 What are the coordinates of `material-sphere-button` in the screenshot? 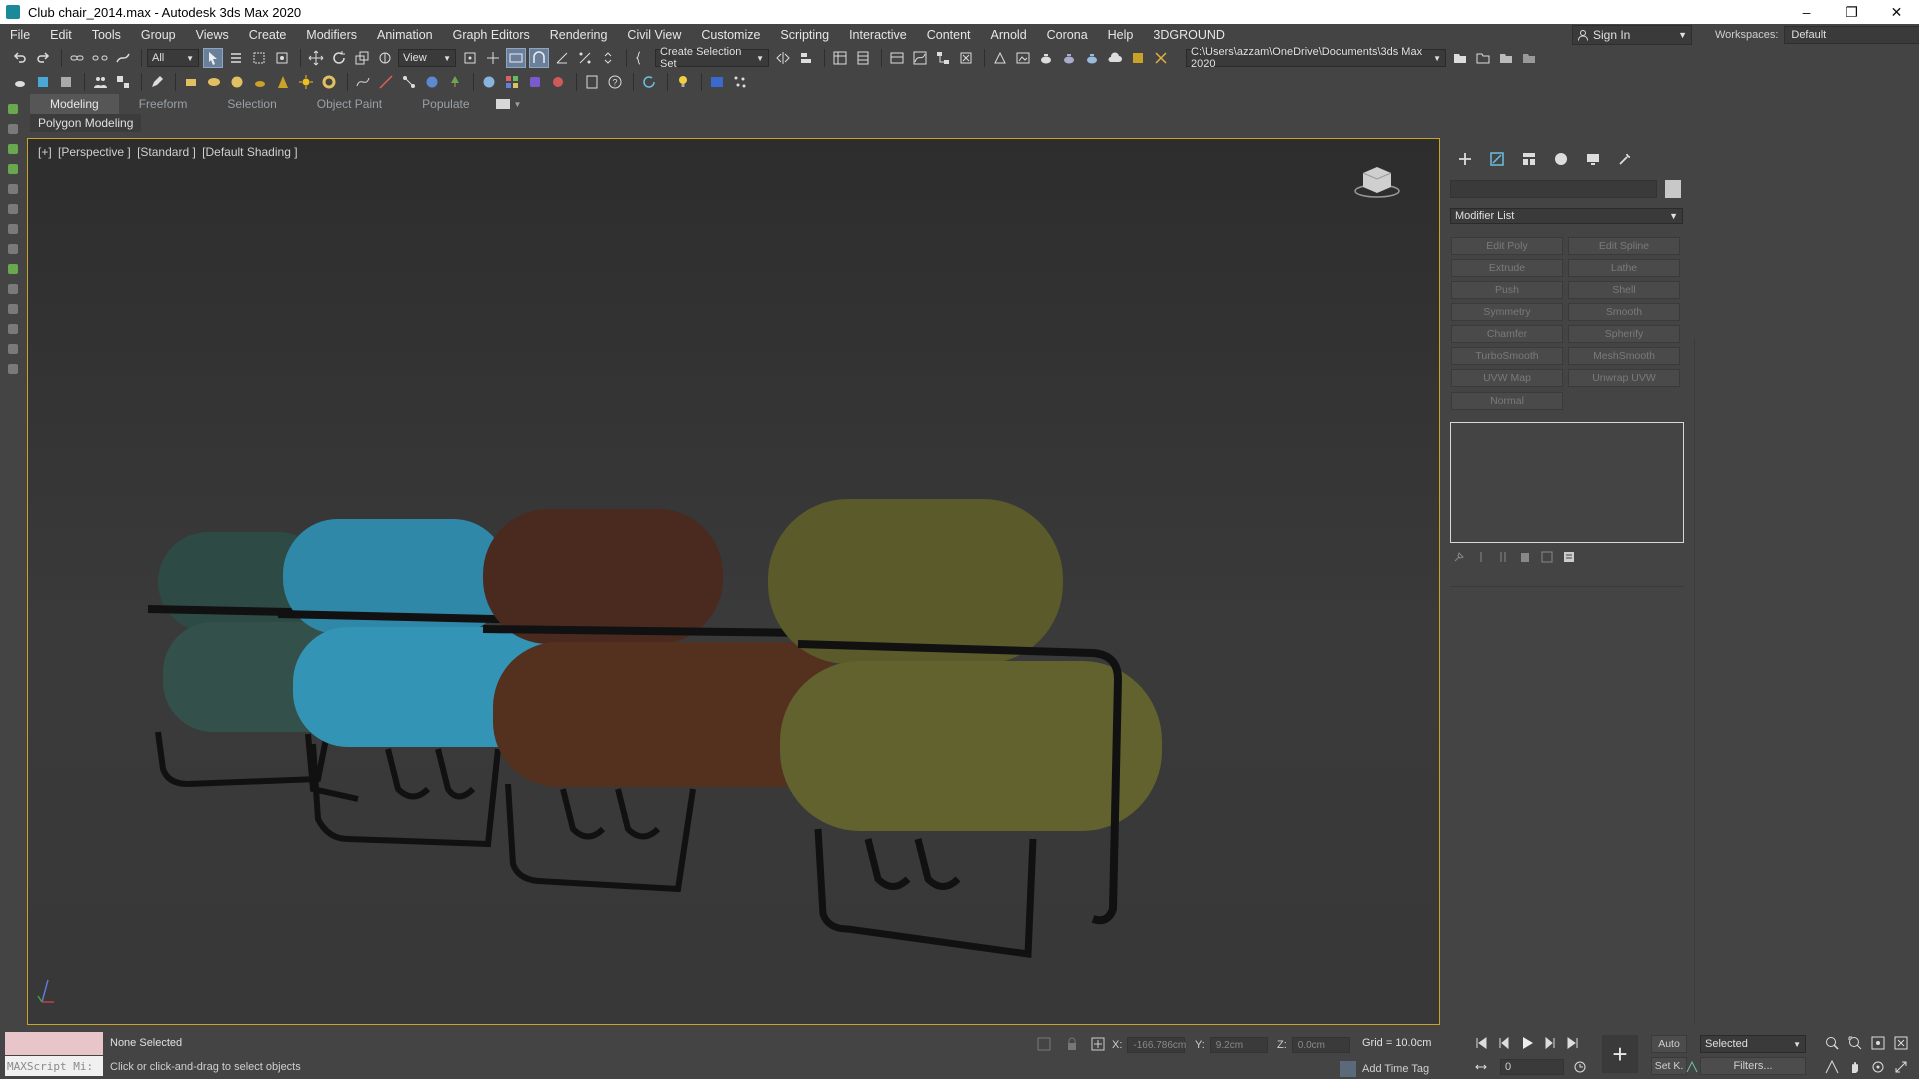 It's located at (489, 82).